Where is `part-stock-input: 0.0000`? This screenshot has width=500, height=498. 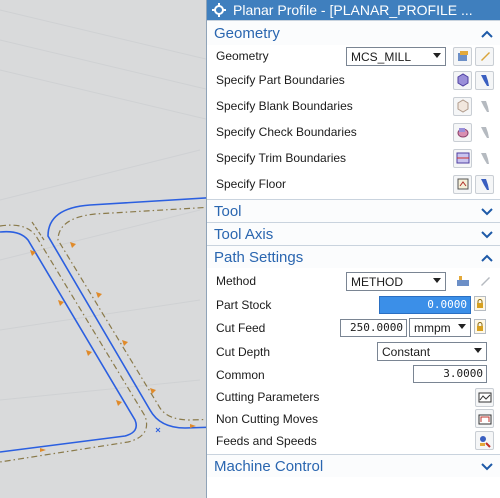 part-stock-input: 0.0000 is located at coordinates (425, 305).